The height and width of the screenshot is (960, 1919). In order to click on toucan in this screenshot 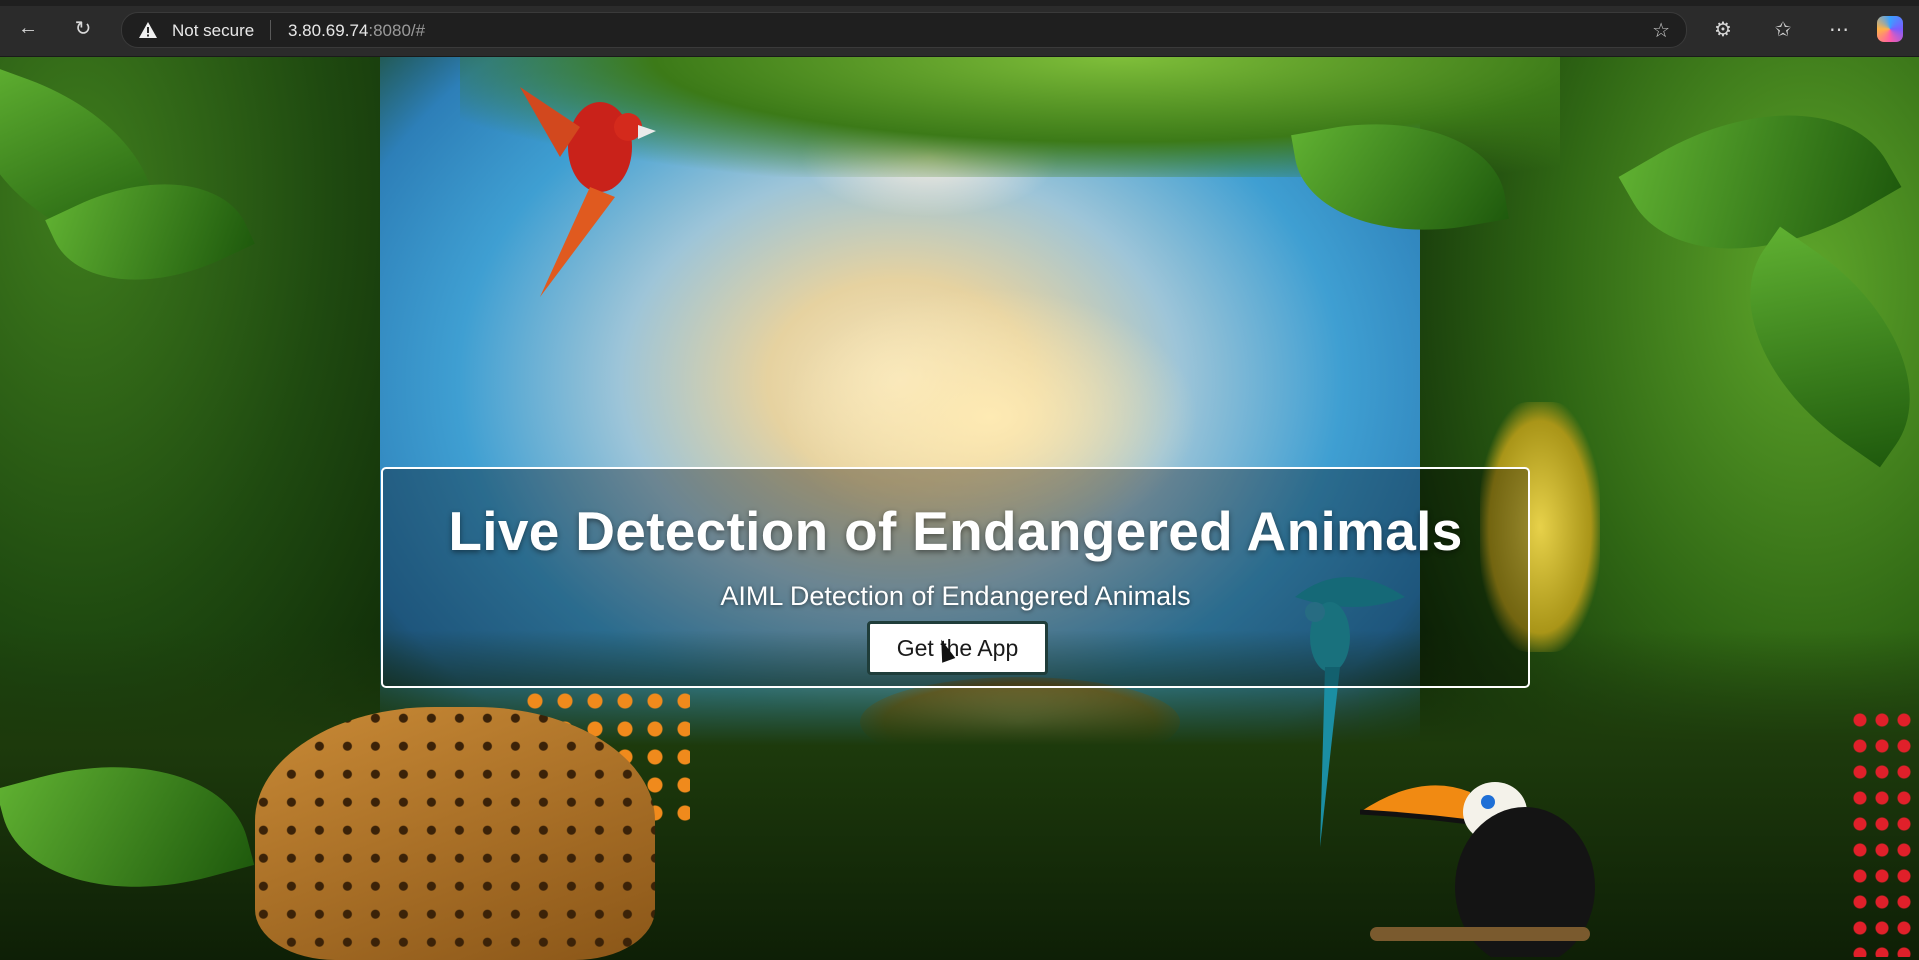, I will do `click(1477, 869)`.